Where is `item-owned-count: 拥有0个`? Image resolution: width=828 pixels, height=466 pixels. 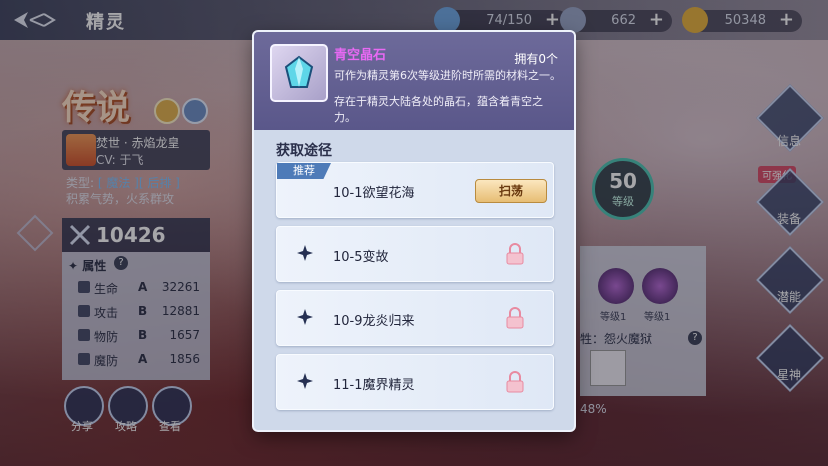
item-owned-count: 拥有0个 is located at coordinates (536, 59).